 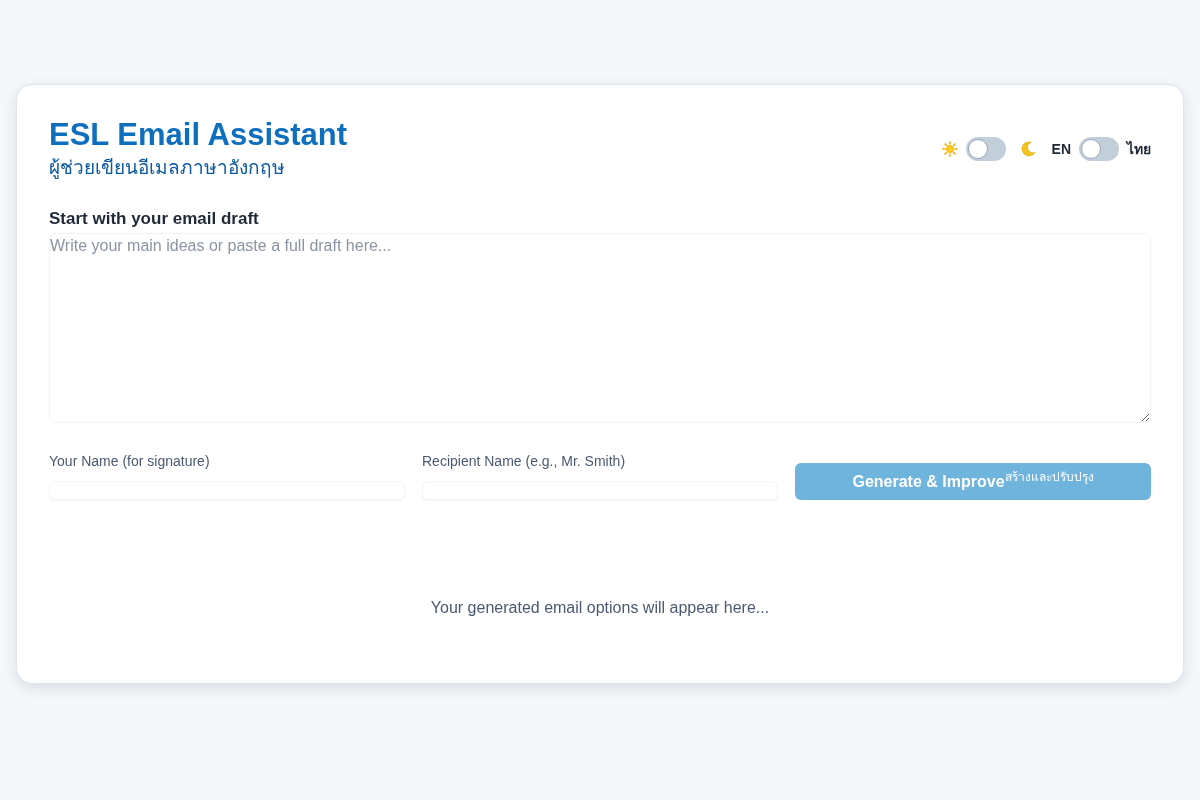 What do you see at coordinates (524, 461) in the screenshot?
I see `field-label: Recipient Name (e.g., Mr. Smith)` at bounding box center [524, 461].